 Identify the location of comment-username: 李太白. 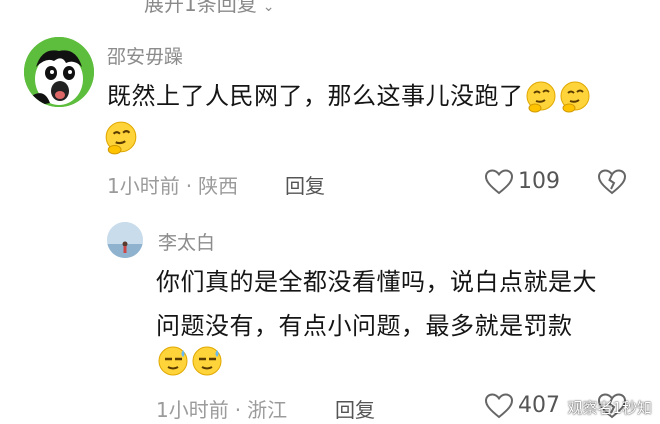
(186, 241).